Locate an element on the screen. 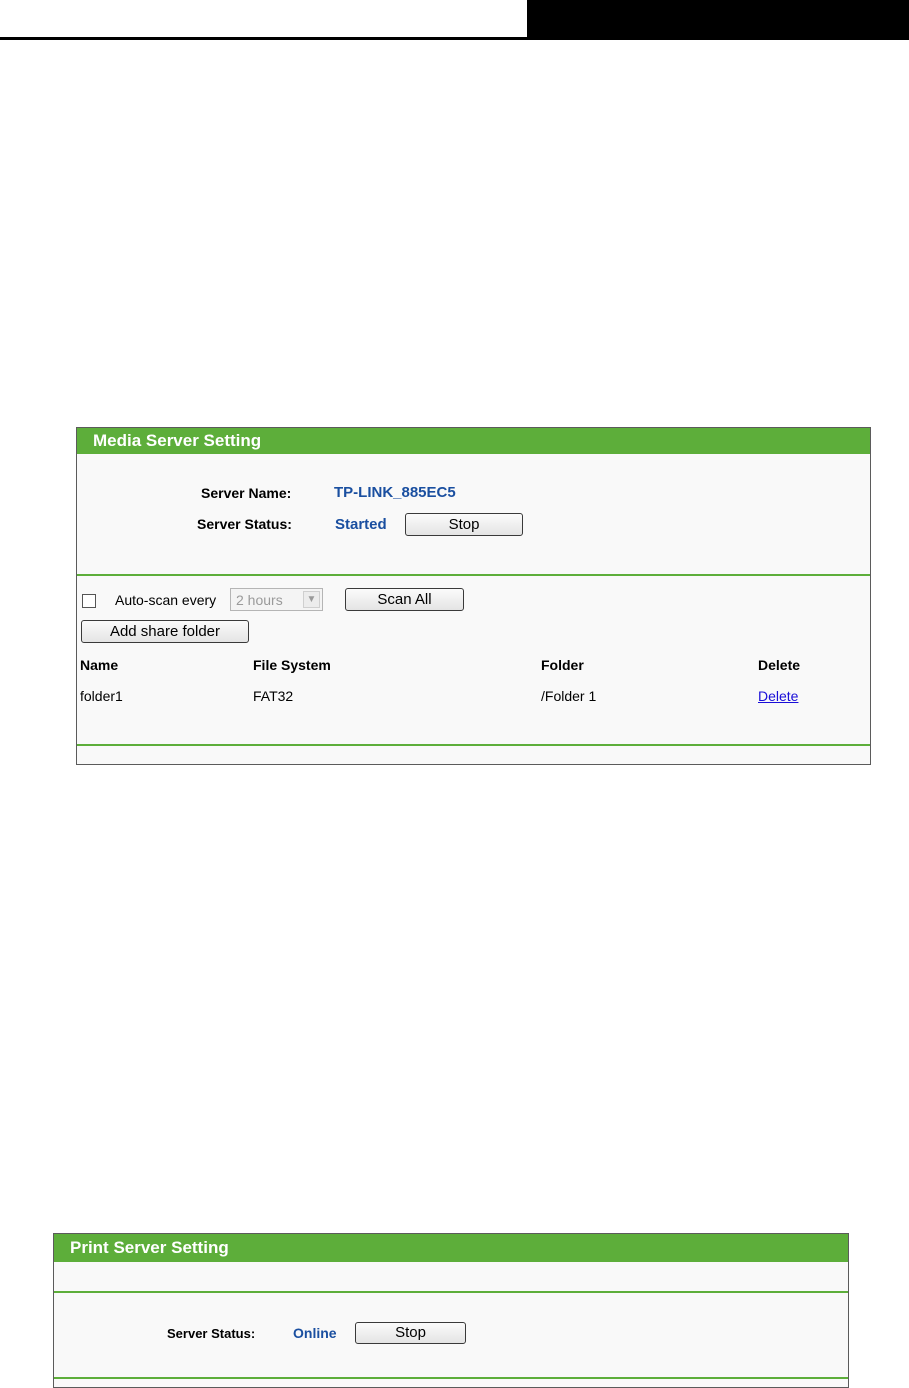 Image resolution: width=909 pixels, height=1388 pixels. row-delete-link: Delete is located at coordinates (778, 696).